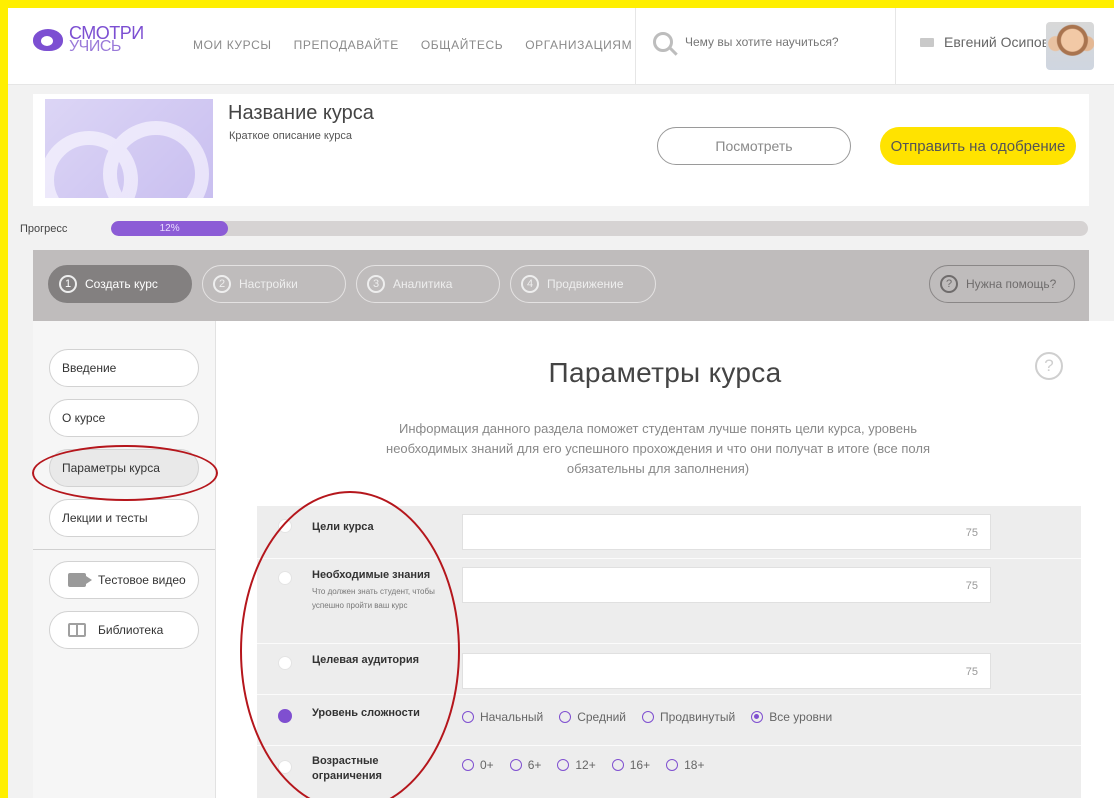  I want to click on sidebar-item-label: Введение, so click(89, 368).